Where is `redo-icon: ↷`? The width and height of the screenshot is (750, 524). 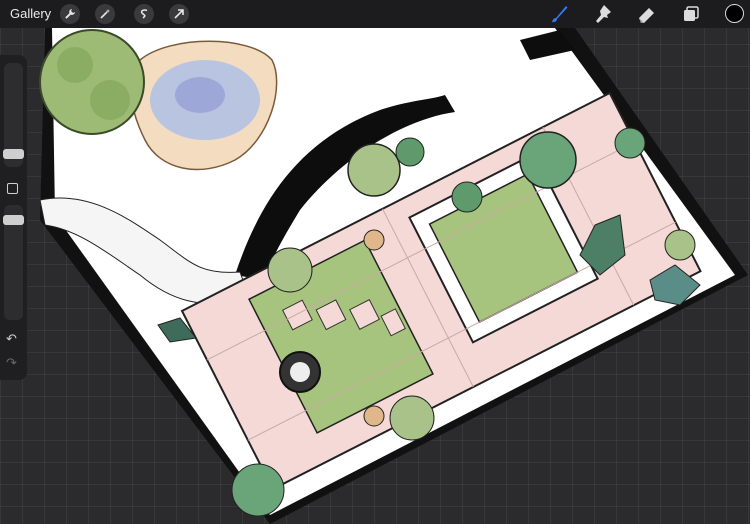
redo-icon: ↷ is located at coordinates (11, 363).